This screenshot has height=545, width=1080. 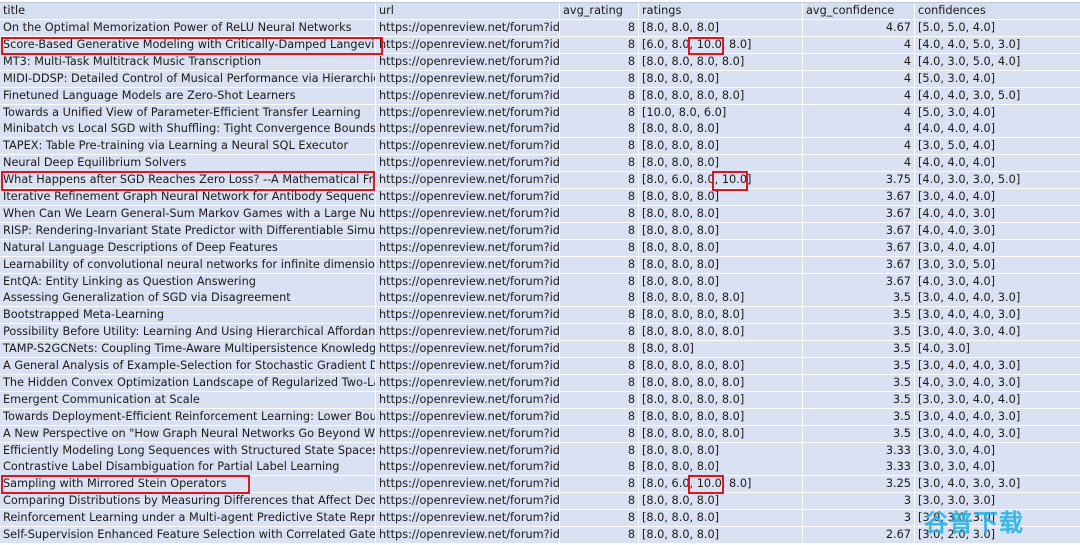 What do you see at coordinates (997, 62) in the screenshot?
I see `cell-confidences: [4.0, 3.0, 5.0, 4.0]` at bounding box center [997, 62].